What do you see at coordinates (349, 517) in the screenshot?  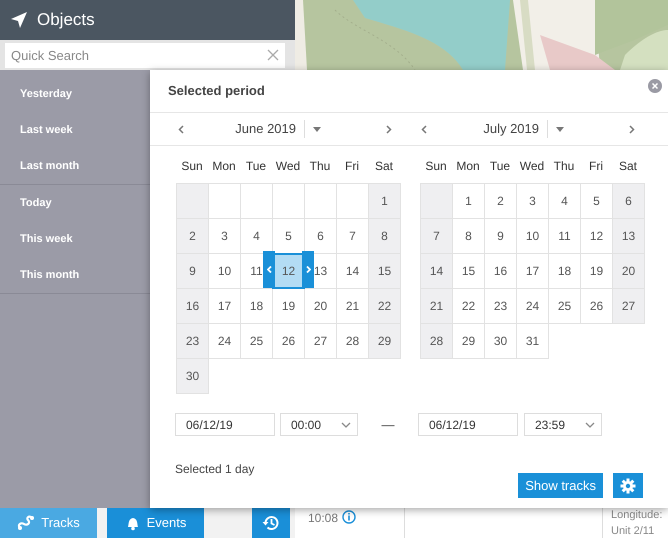 I see `info-icon` at bounding box center [349, 517].